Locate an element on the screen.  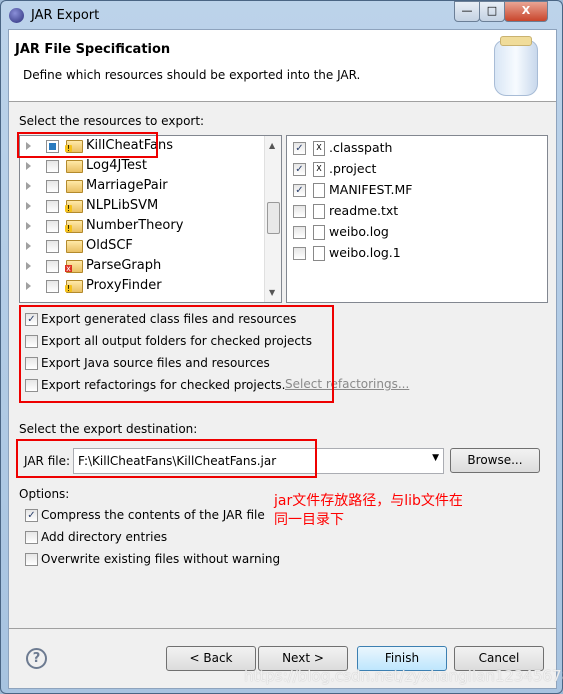
highlight-jar-file is located at coordinates (166, 458).